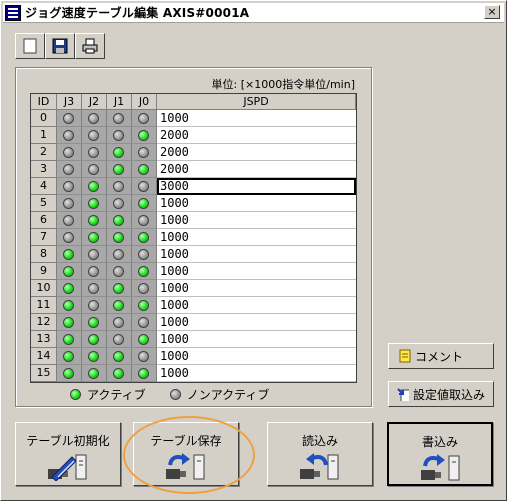  I want to click on table-row: 4 3000, so click(193, 186).